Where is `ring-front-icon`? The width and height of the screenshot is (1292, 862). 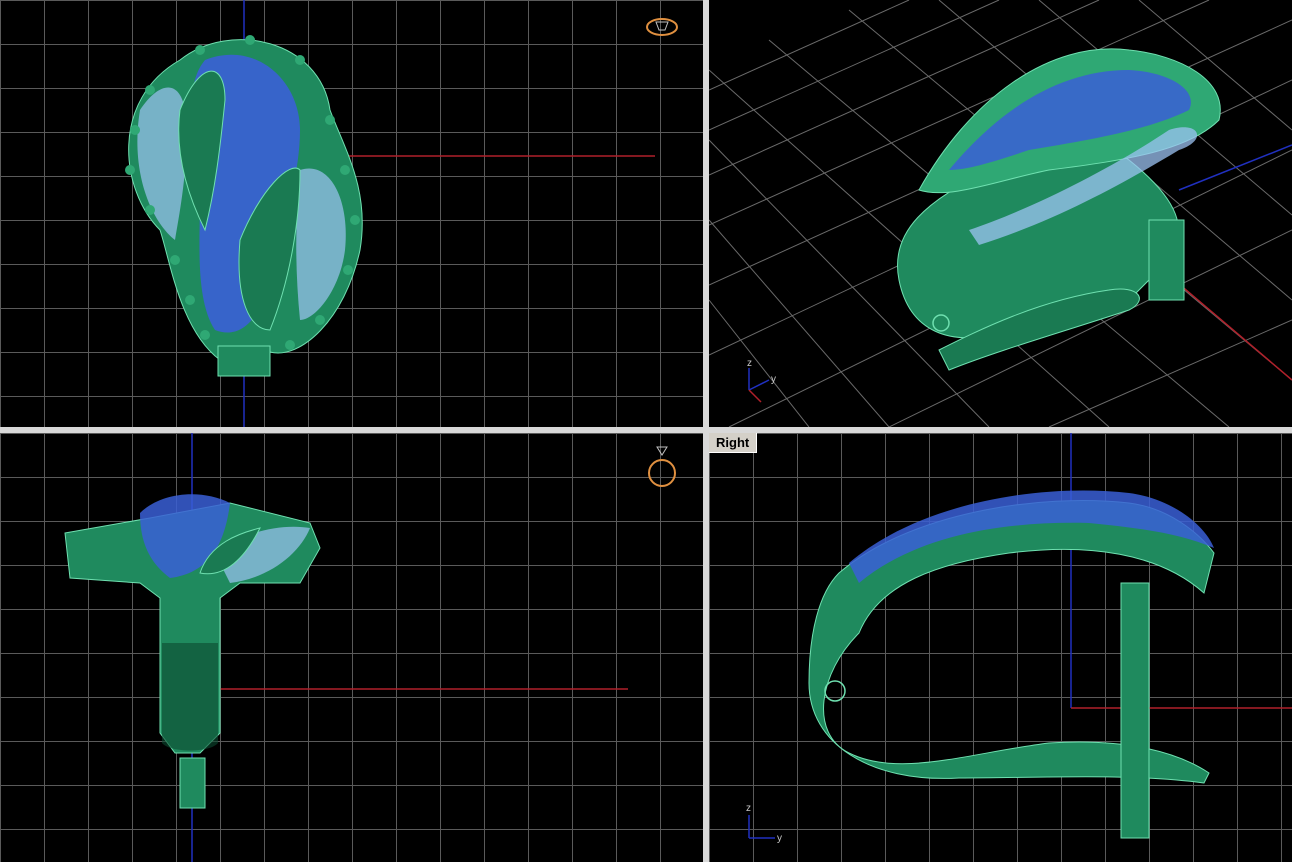 ring-front-icon is located at coordinates (662, 466).